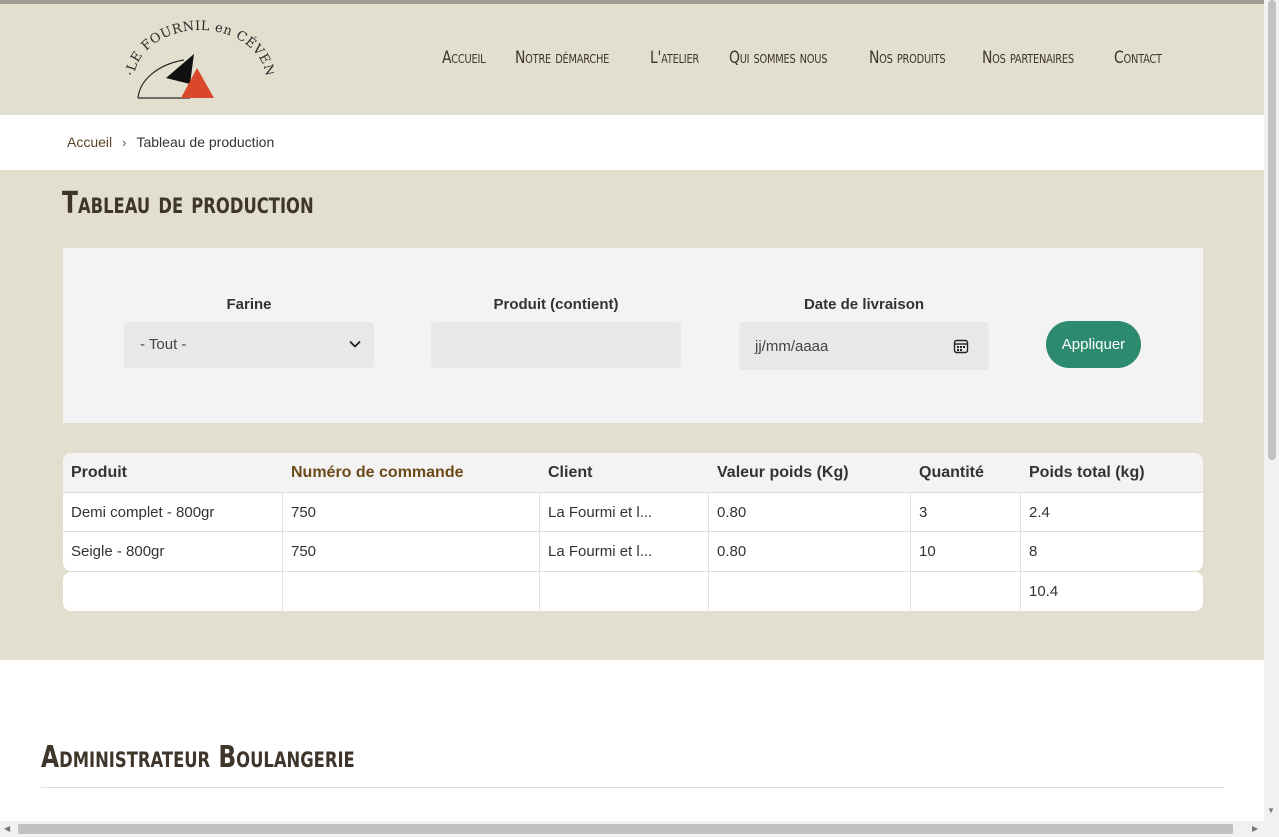  Describe the element at coordinates (556, 345) in the screenshot. I see `product-input` at that location.